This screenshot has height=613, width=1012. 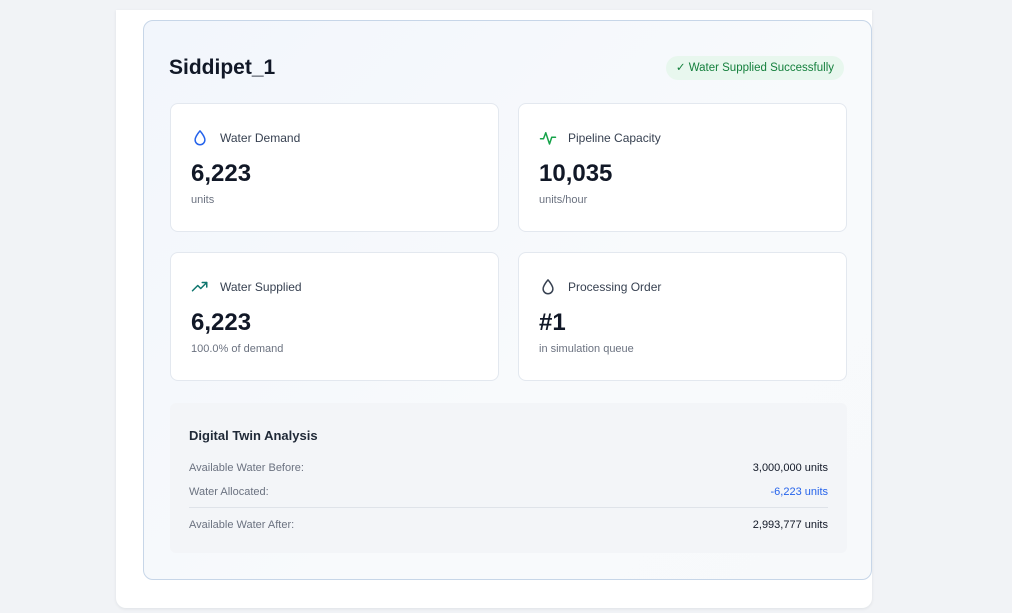 What do you see at coordinates (508, 525) in the screenshot?
I see `analysis-row-after: Available Water After: 2,993,777 units` at bounding box center [508, 525].